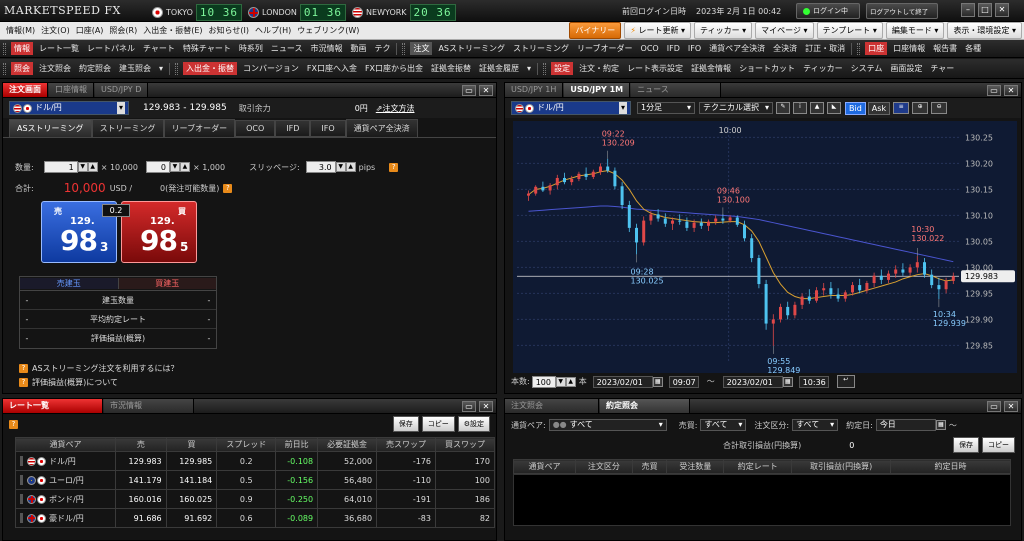 This screenshot has width=1024, height=541. I want to click on col-margin: 必要証拠金, so click(347, 444).